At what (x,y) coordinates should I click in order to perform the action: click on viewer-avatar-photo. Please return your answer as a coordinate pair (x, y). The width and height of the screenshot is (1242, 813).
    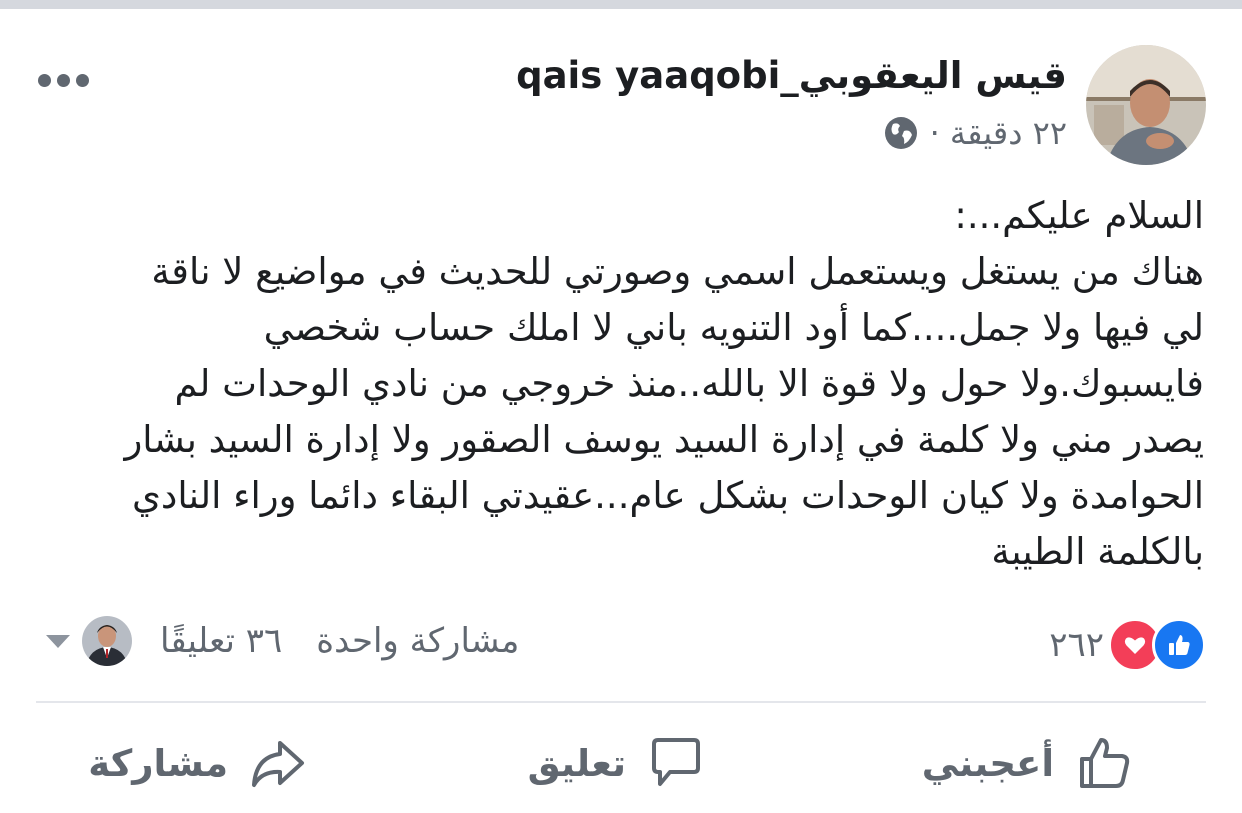
    Looking at the image, I should click on (107, 641).